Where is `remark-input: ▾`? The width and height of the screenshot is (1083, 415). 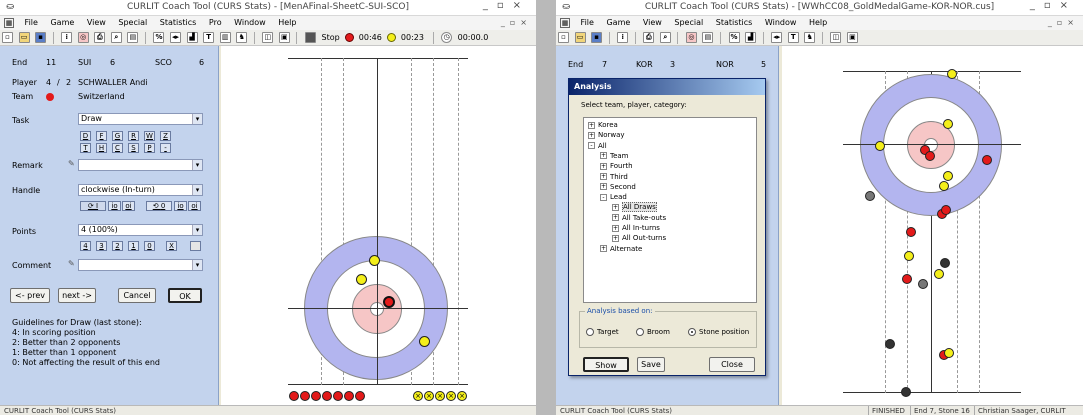
remark-input: ▾ is located at coordinates (140, 165).